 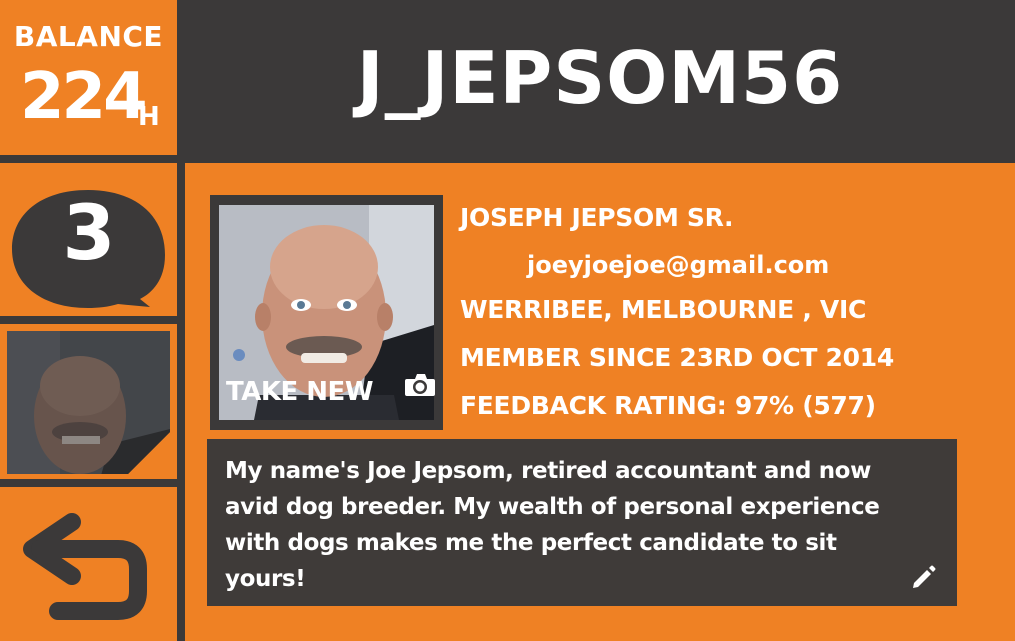 I want to click on email: joeyjoejoe@gmail.com, so click(x=678, y=265).